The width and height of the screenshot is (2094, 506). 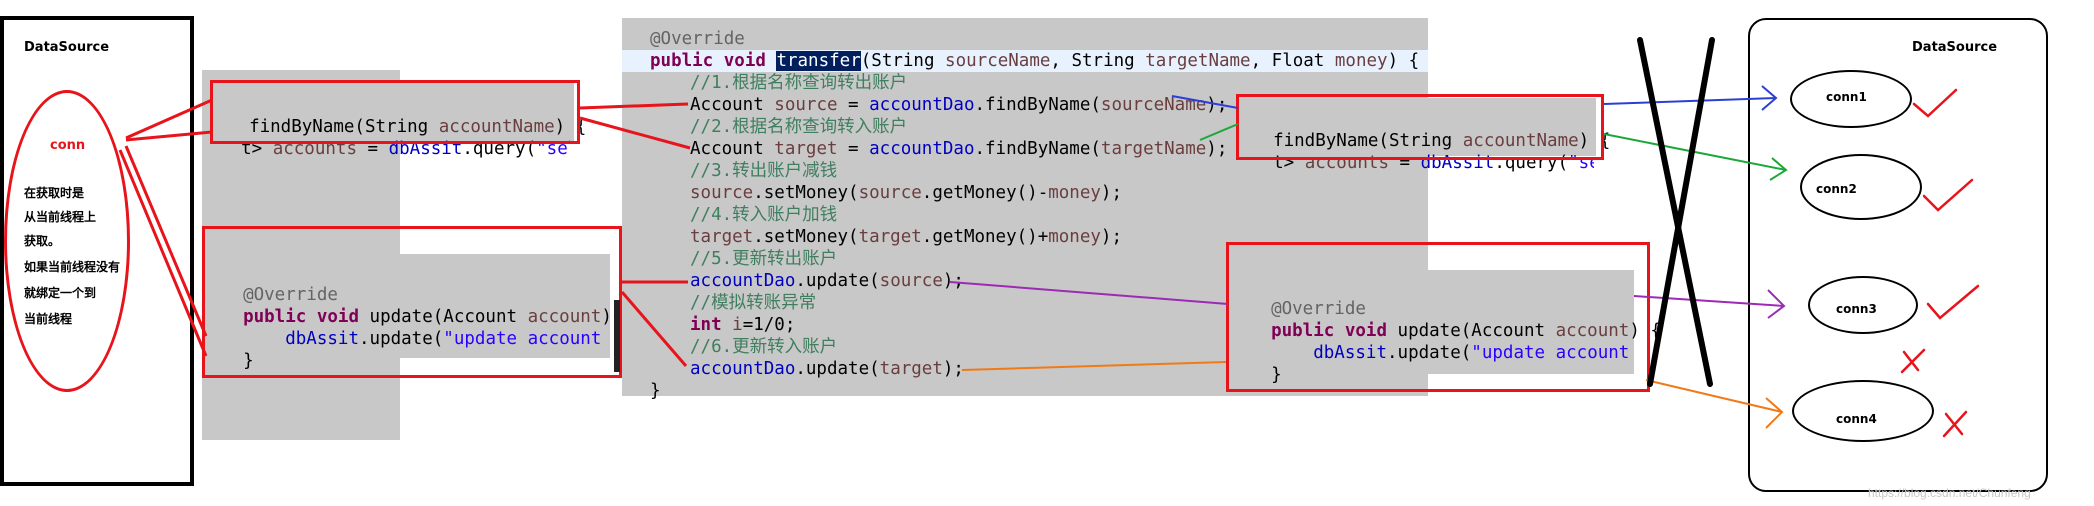 What do you see at coordinates (1372, 395) in the screenshot?
I see `orange-arrow` at bounding box center [1372, 395].